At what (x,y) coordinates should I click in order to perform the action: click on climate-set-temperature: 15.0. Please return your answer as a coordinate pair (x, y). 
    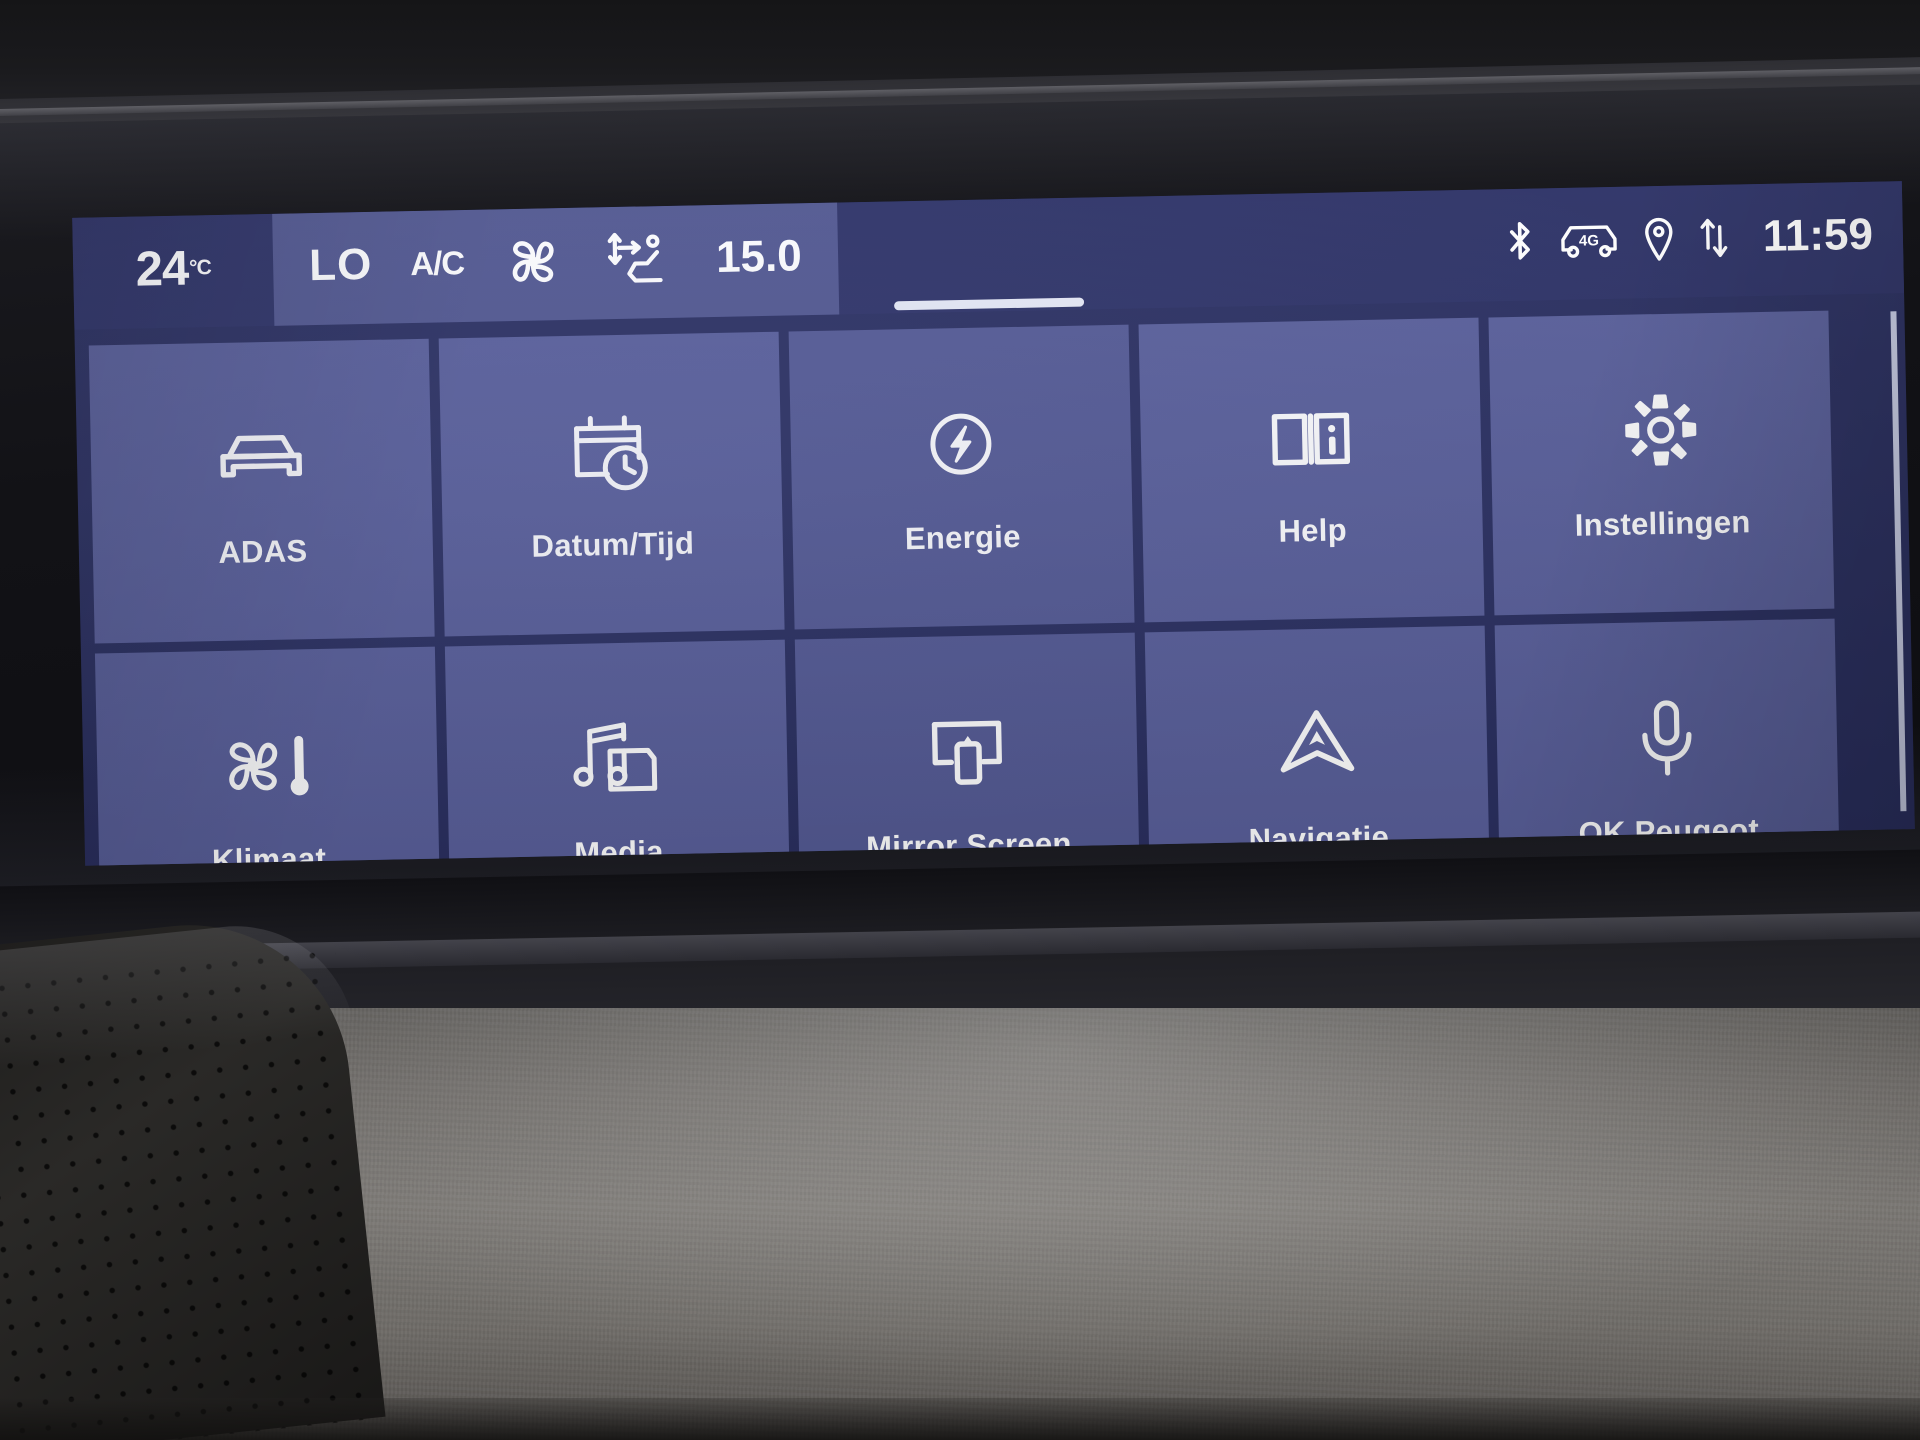
    Looking at the image, I should click on (759, 257).